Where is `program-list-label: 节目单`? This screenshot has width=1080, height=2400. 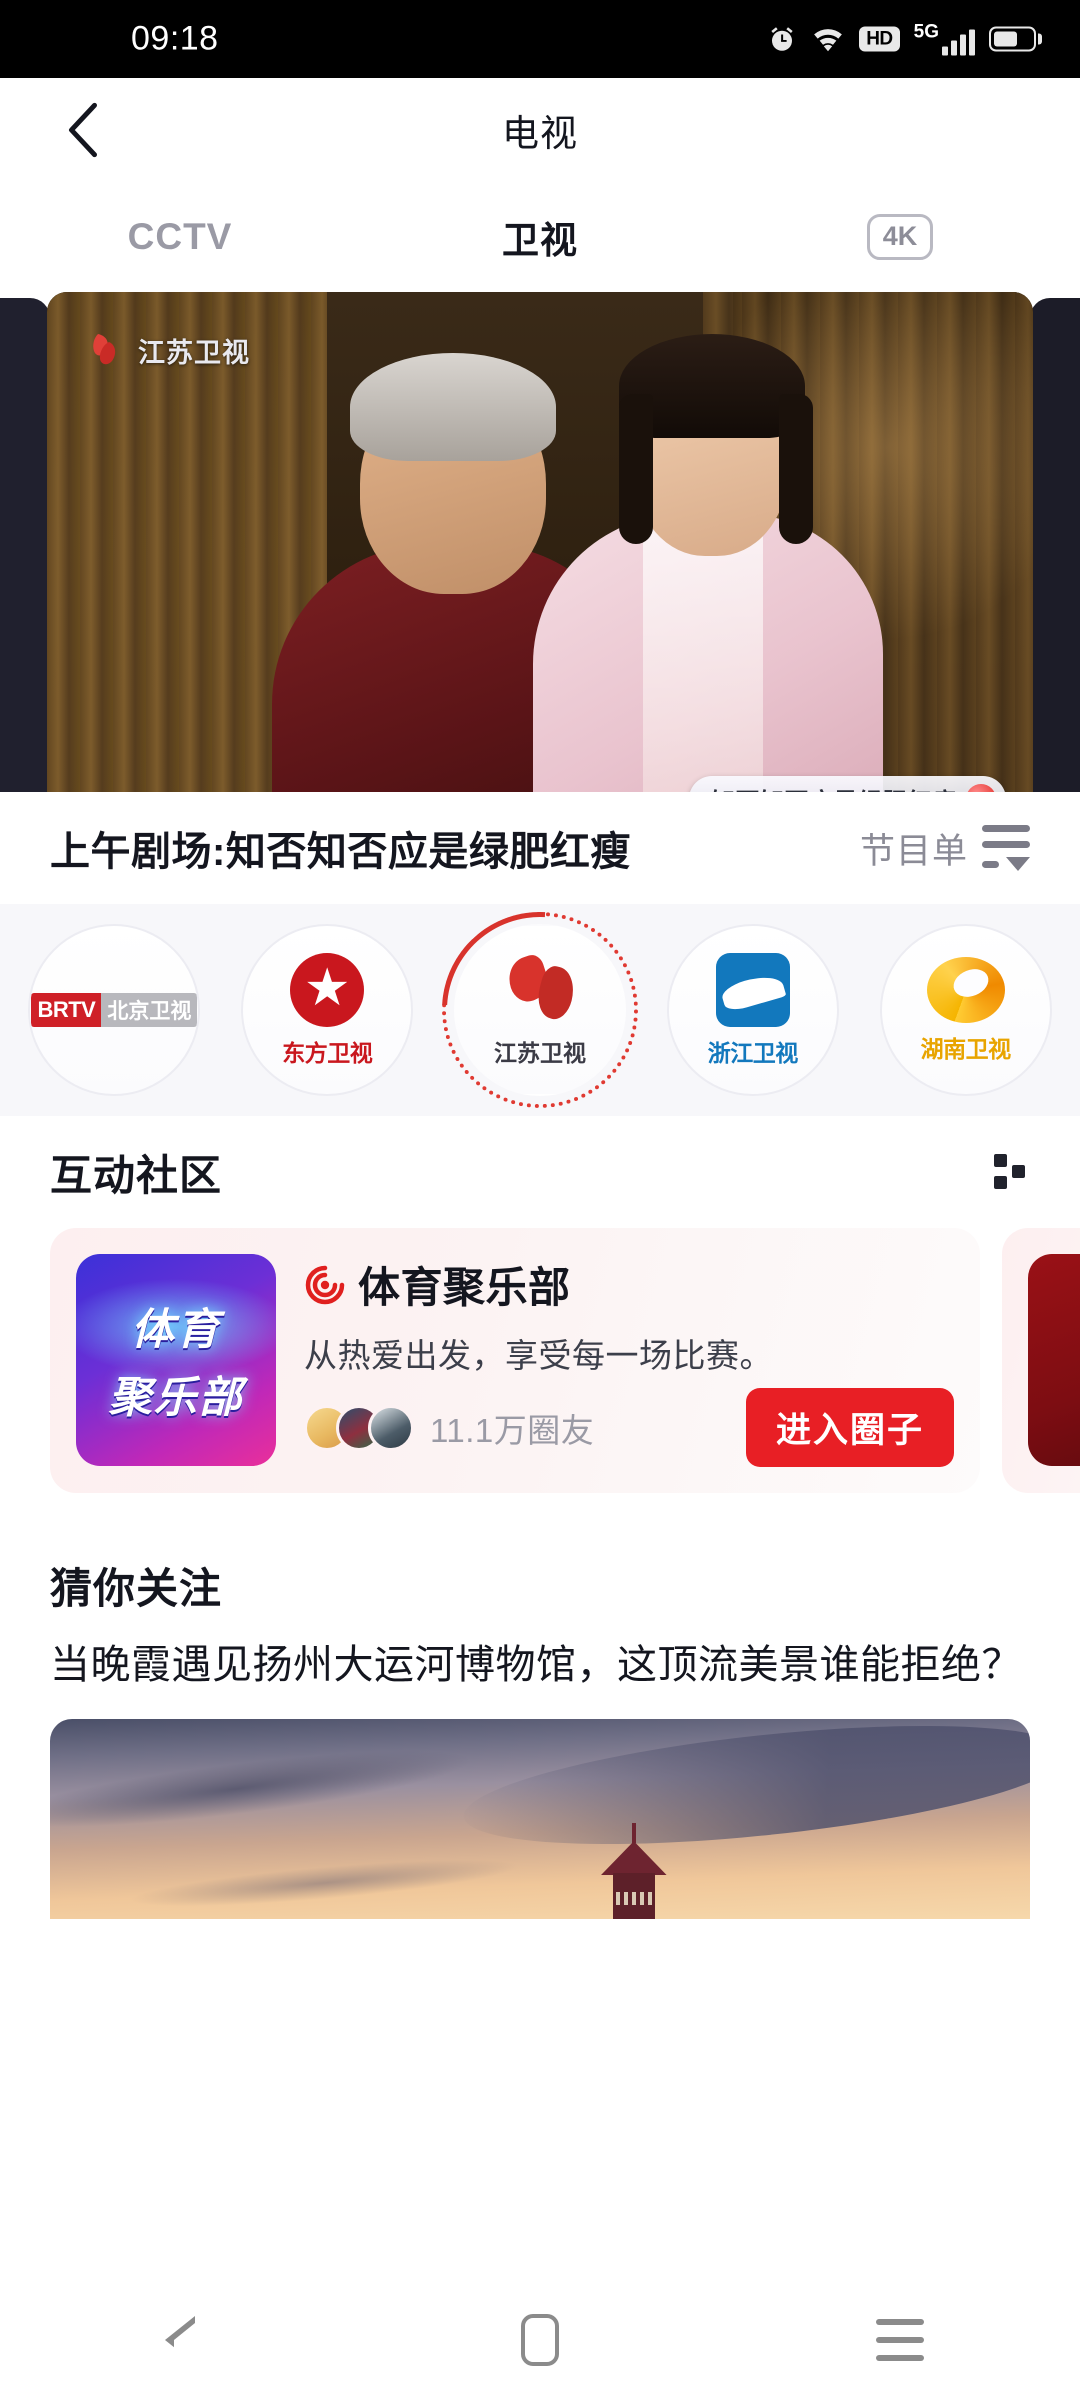 program-list-label: 节目单 is located at coordinates (913, 851).